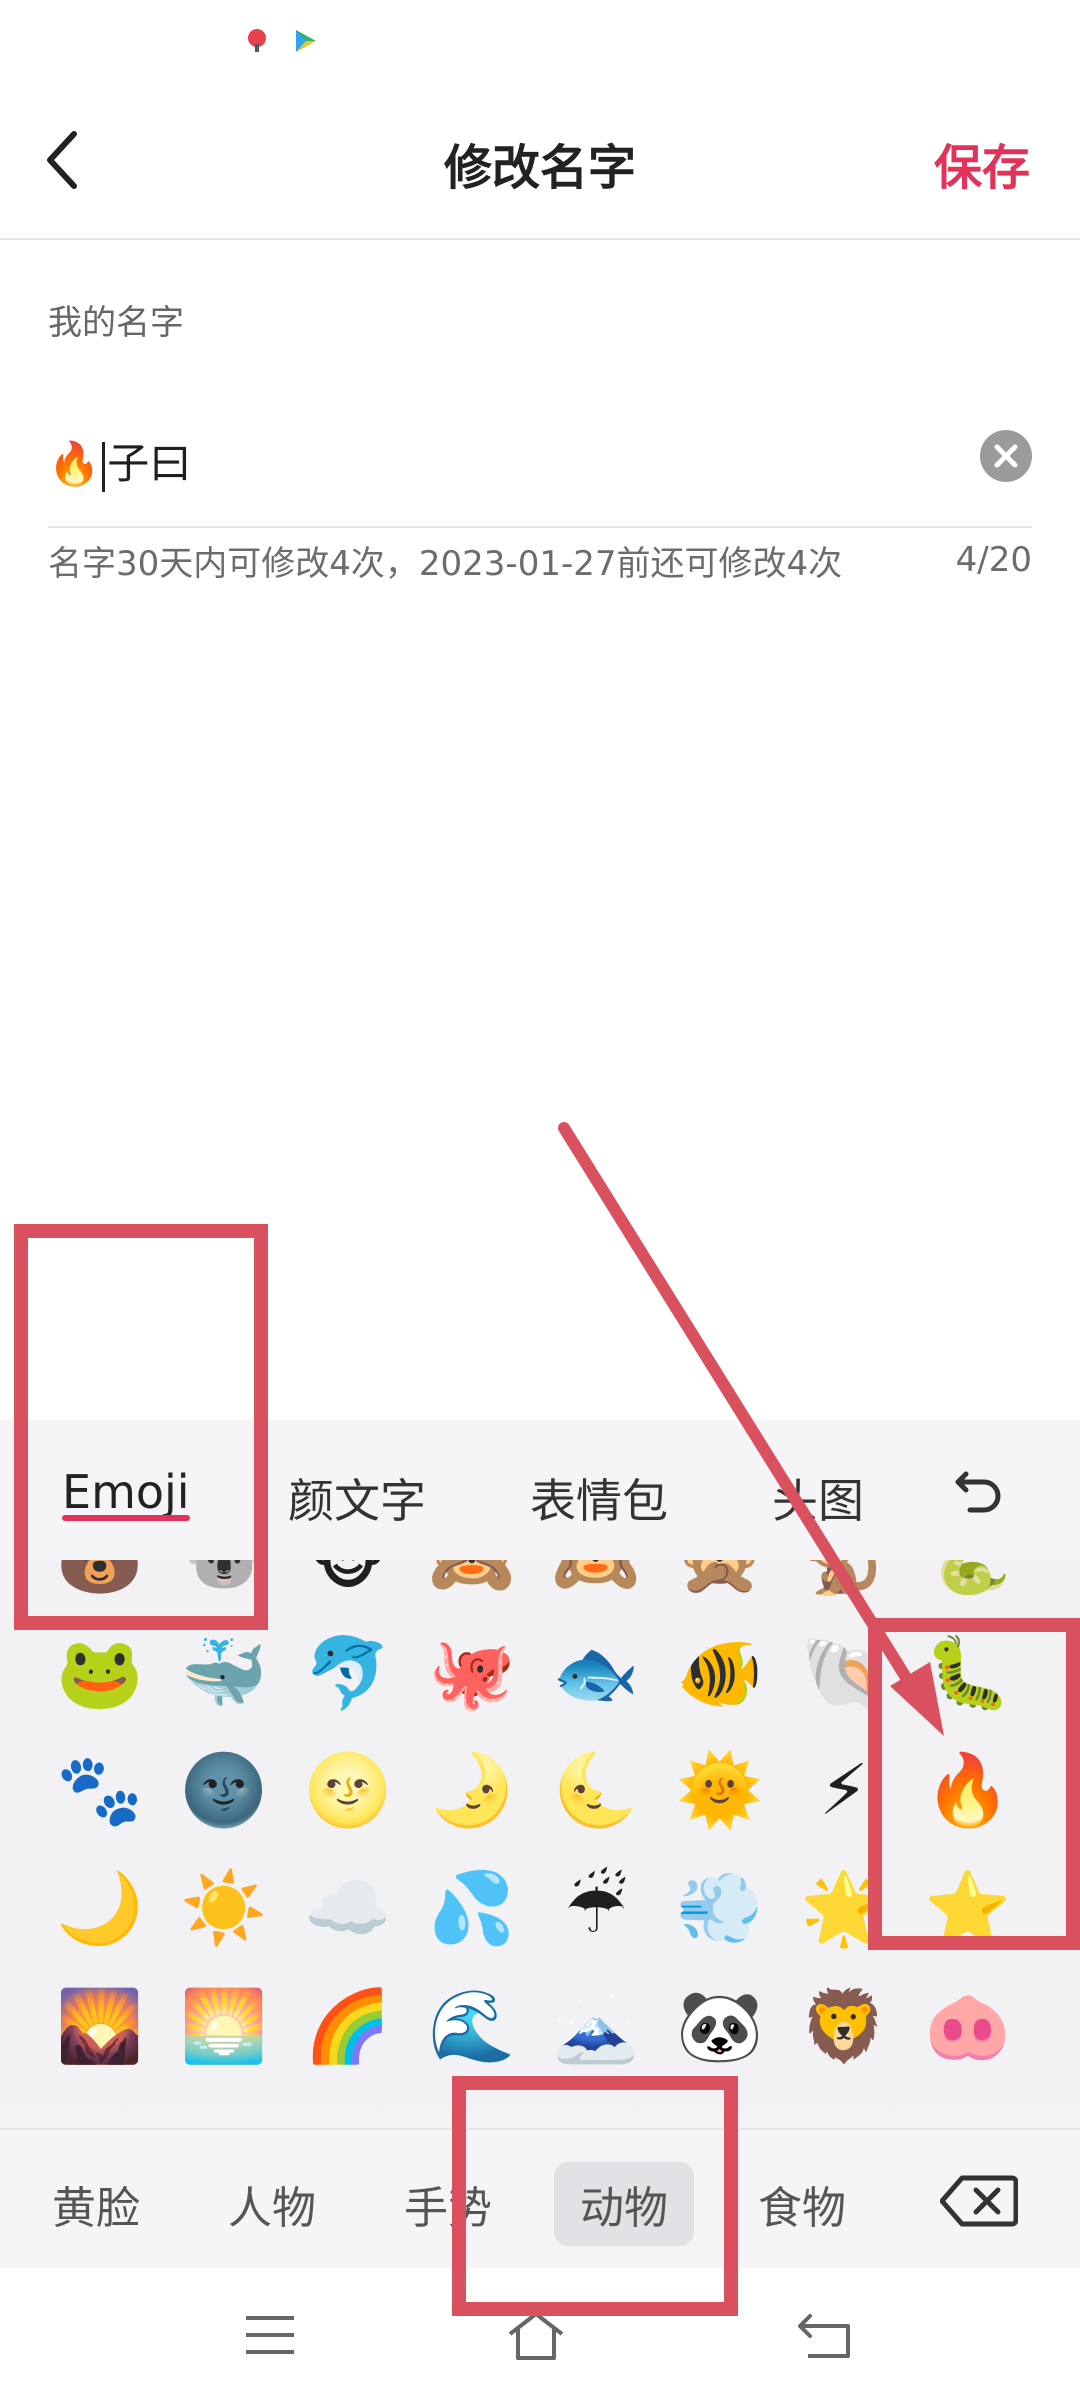 Image resolution: width=1080 pixels, height=2400 pixels. I want to click on emoji-key: 🌝, so click(348, 1790).